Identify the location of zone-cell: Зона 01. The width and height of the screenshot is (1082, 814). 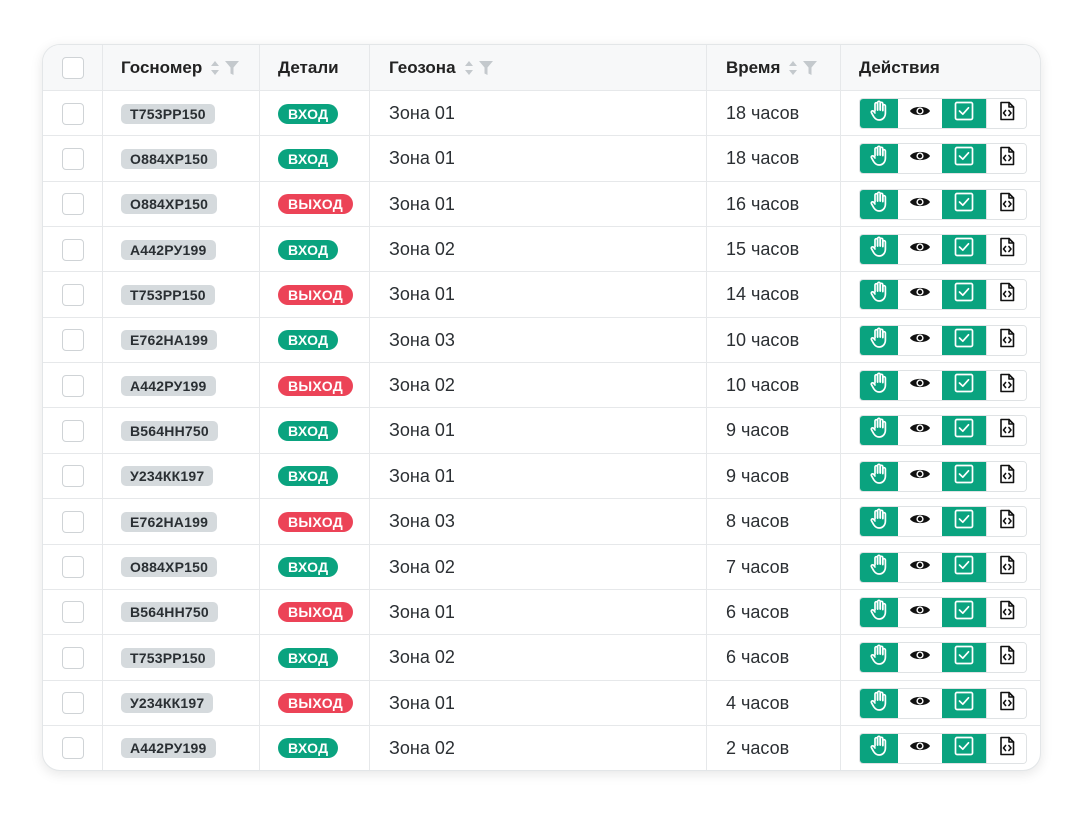
(539, 703).